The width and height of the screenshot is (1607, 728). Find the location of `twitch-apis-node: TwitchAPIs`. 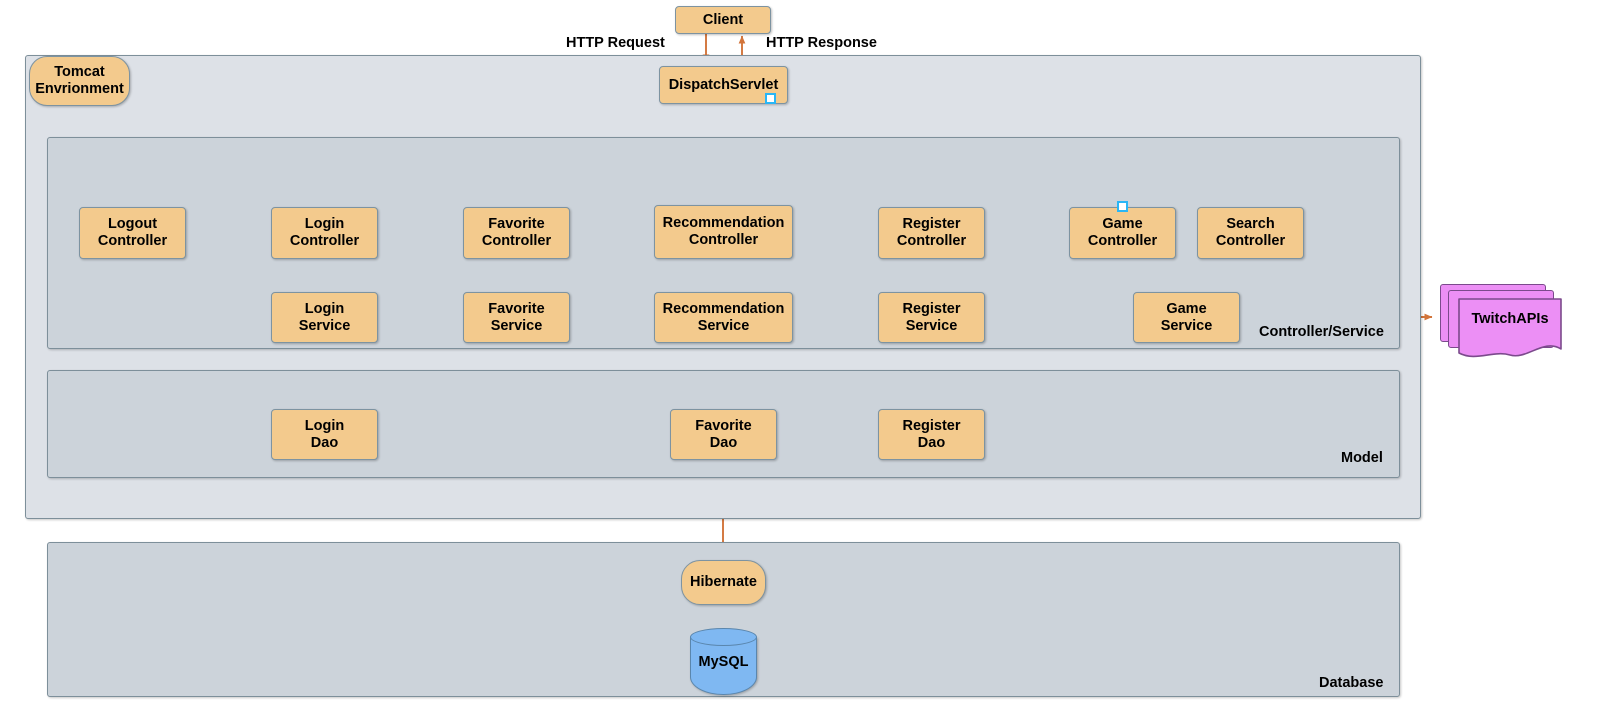

twitch-apis-node: TwitchAPIs is located at coordinates (1502, 322).